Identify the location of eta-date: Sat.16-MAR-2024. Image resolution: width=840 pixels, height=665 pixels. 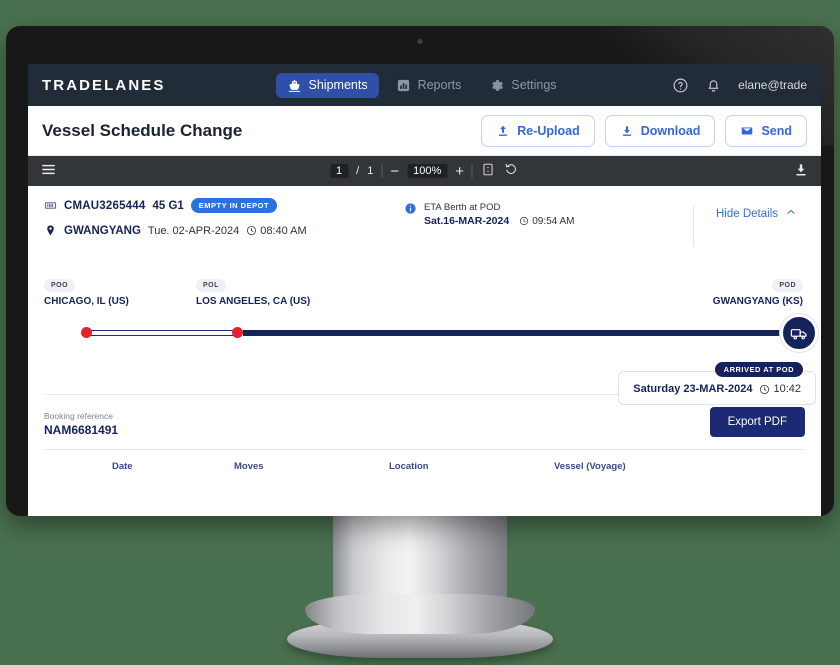
(467, 221).